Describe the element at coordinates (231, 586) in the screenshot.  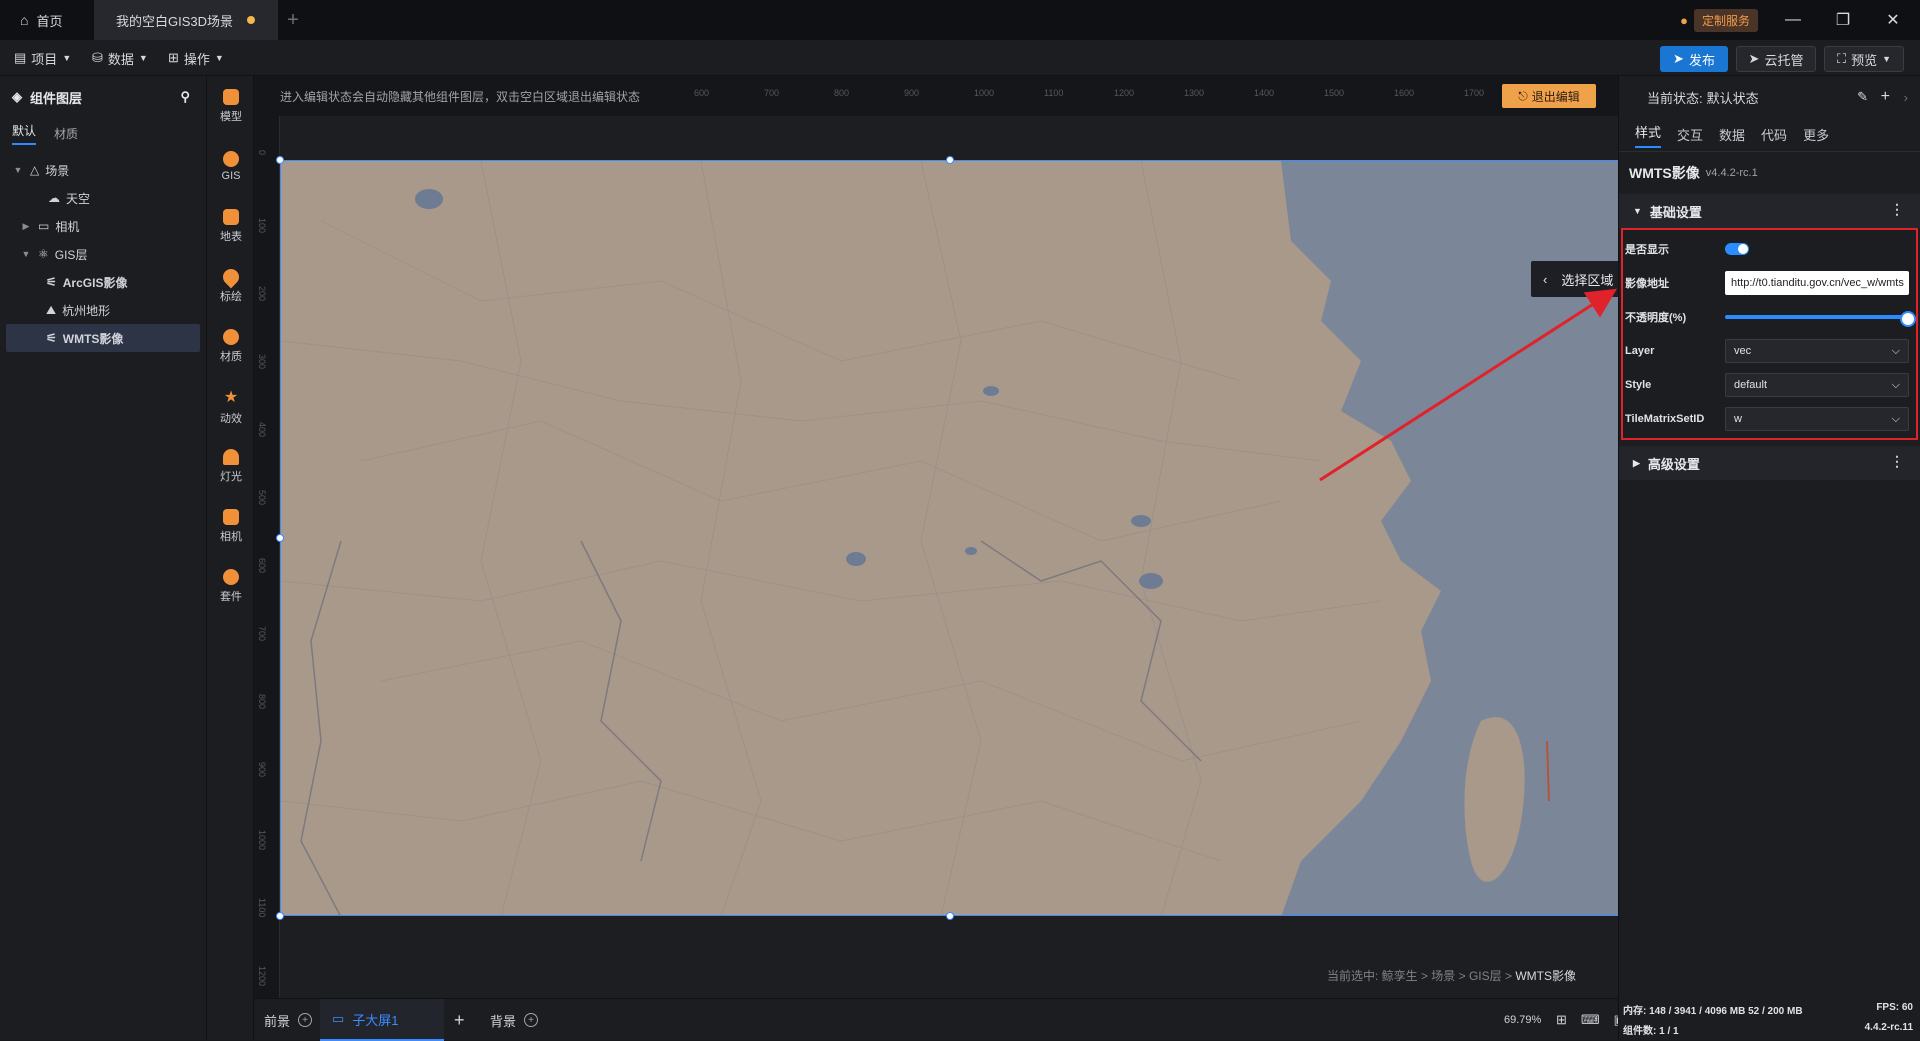
I see `category-kit: 套件` at that location.